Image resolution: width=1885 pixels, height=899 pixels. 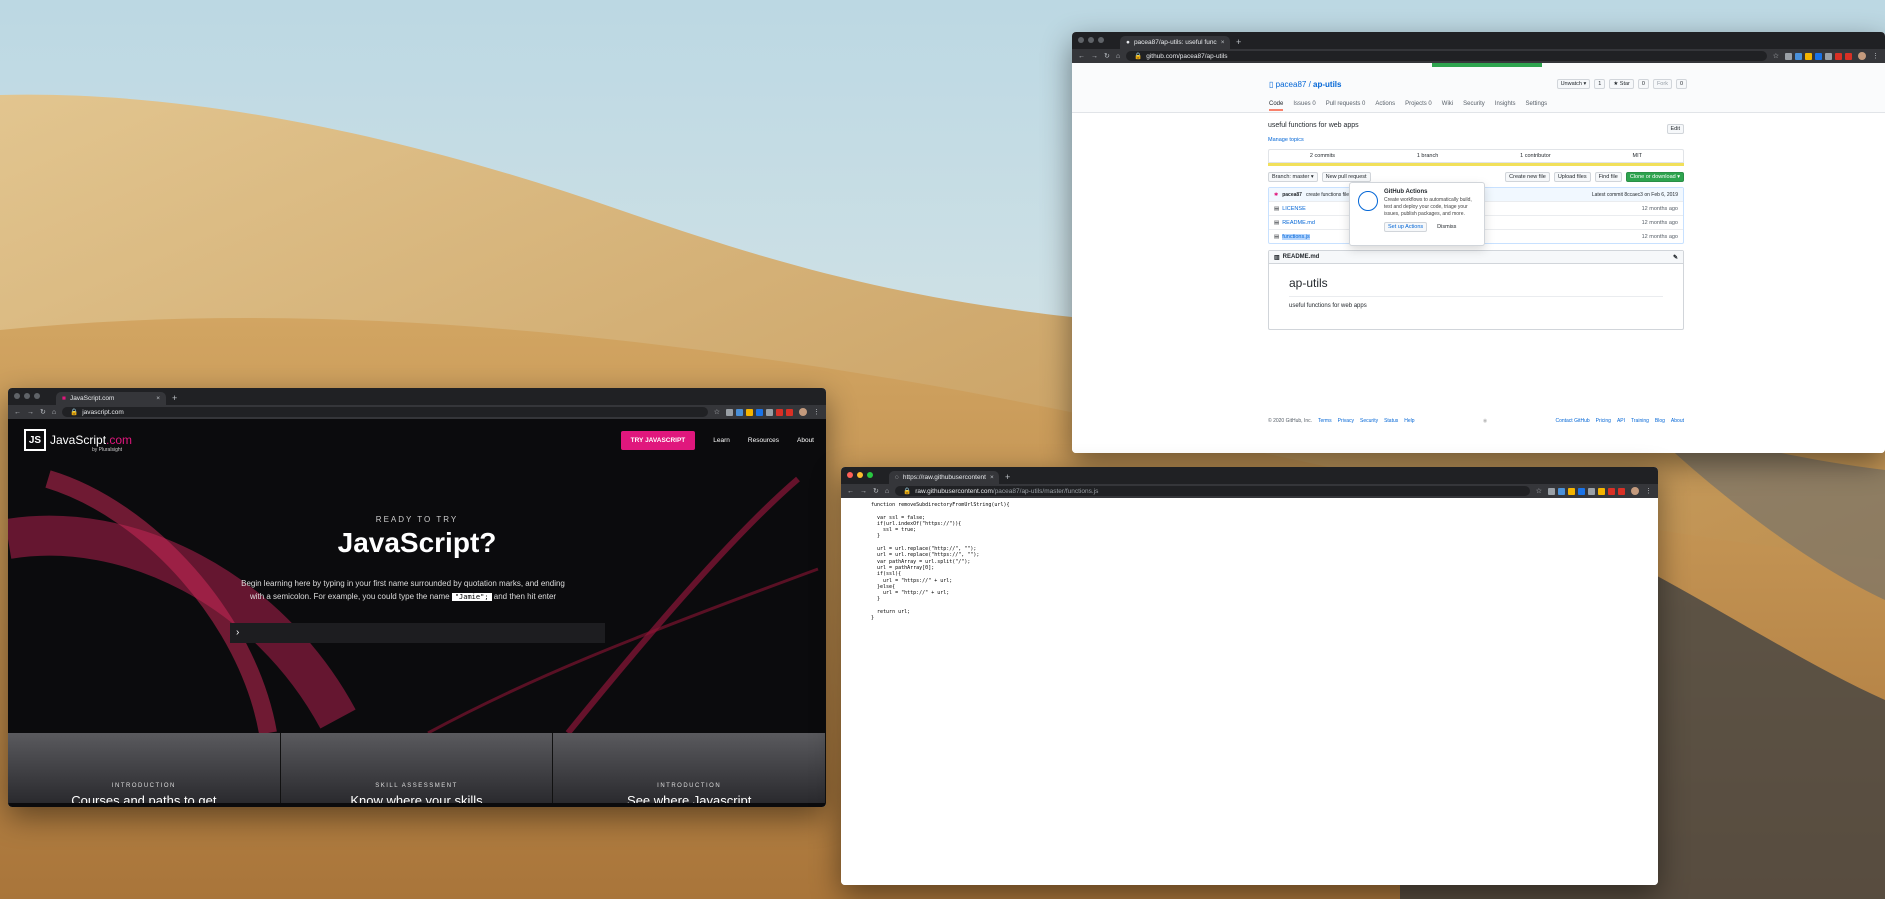 What do you see at coordinates (1572, 421) in the screenshot?
I see `footer-link: Contact GitHub` at bounding box center [1572, 421].